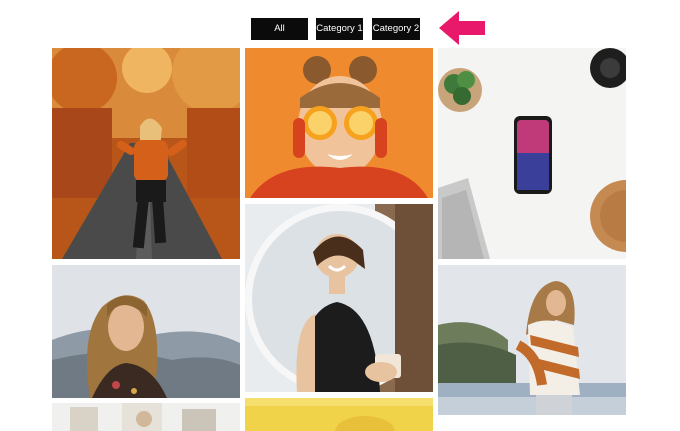  What do you see at coordinates (532, 153) in the screenshot?
I see `gallery-image-phone-desk` at bounding box center [532, 153].